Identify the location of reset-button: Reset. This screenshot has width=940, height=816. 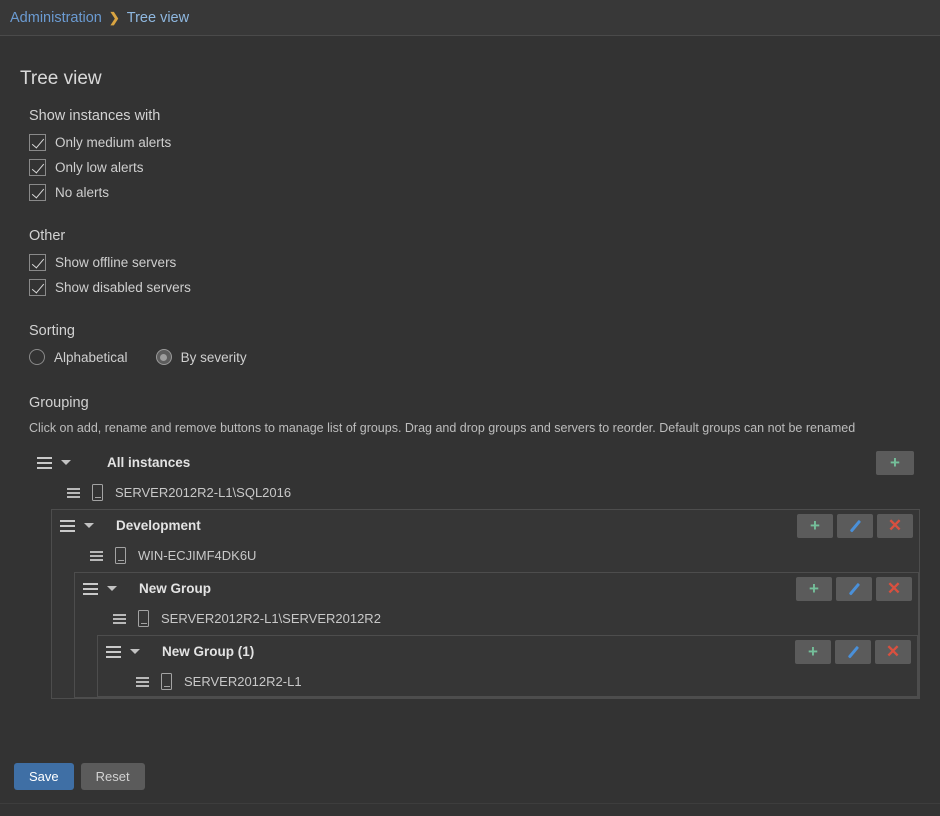
(112, 776).